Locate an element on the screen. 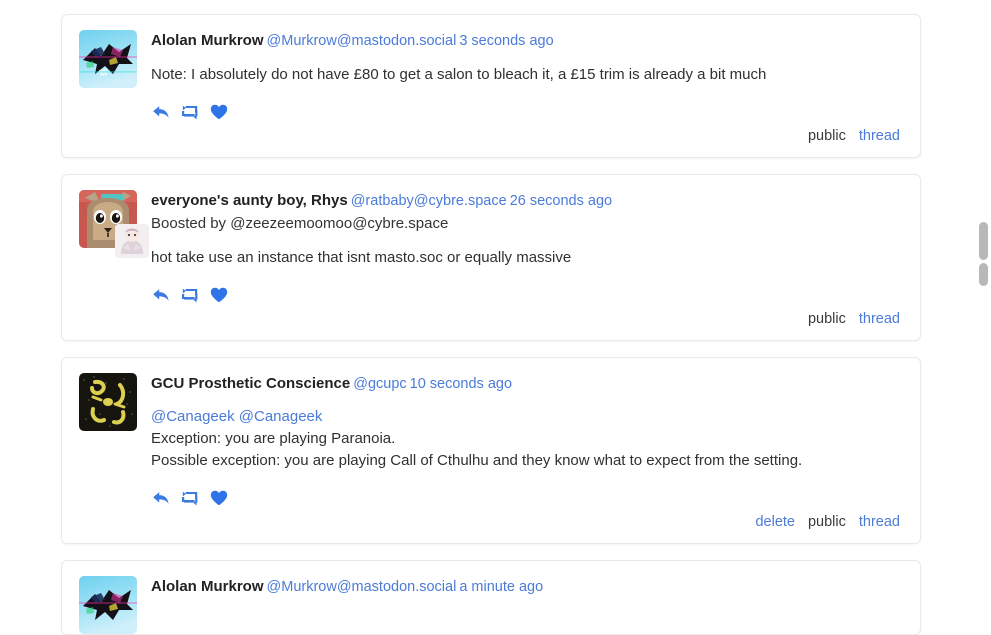 The height and width of the screenshot is (635, 991). timestamp: 26 seconds ago is located at coordinates (561, 201).